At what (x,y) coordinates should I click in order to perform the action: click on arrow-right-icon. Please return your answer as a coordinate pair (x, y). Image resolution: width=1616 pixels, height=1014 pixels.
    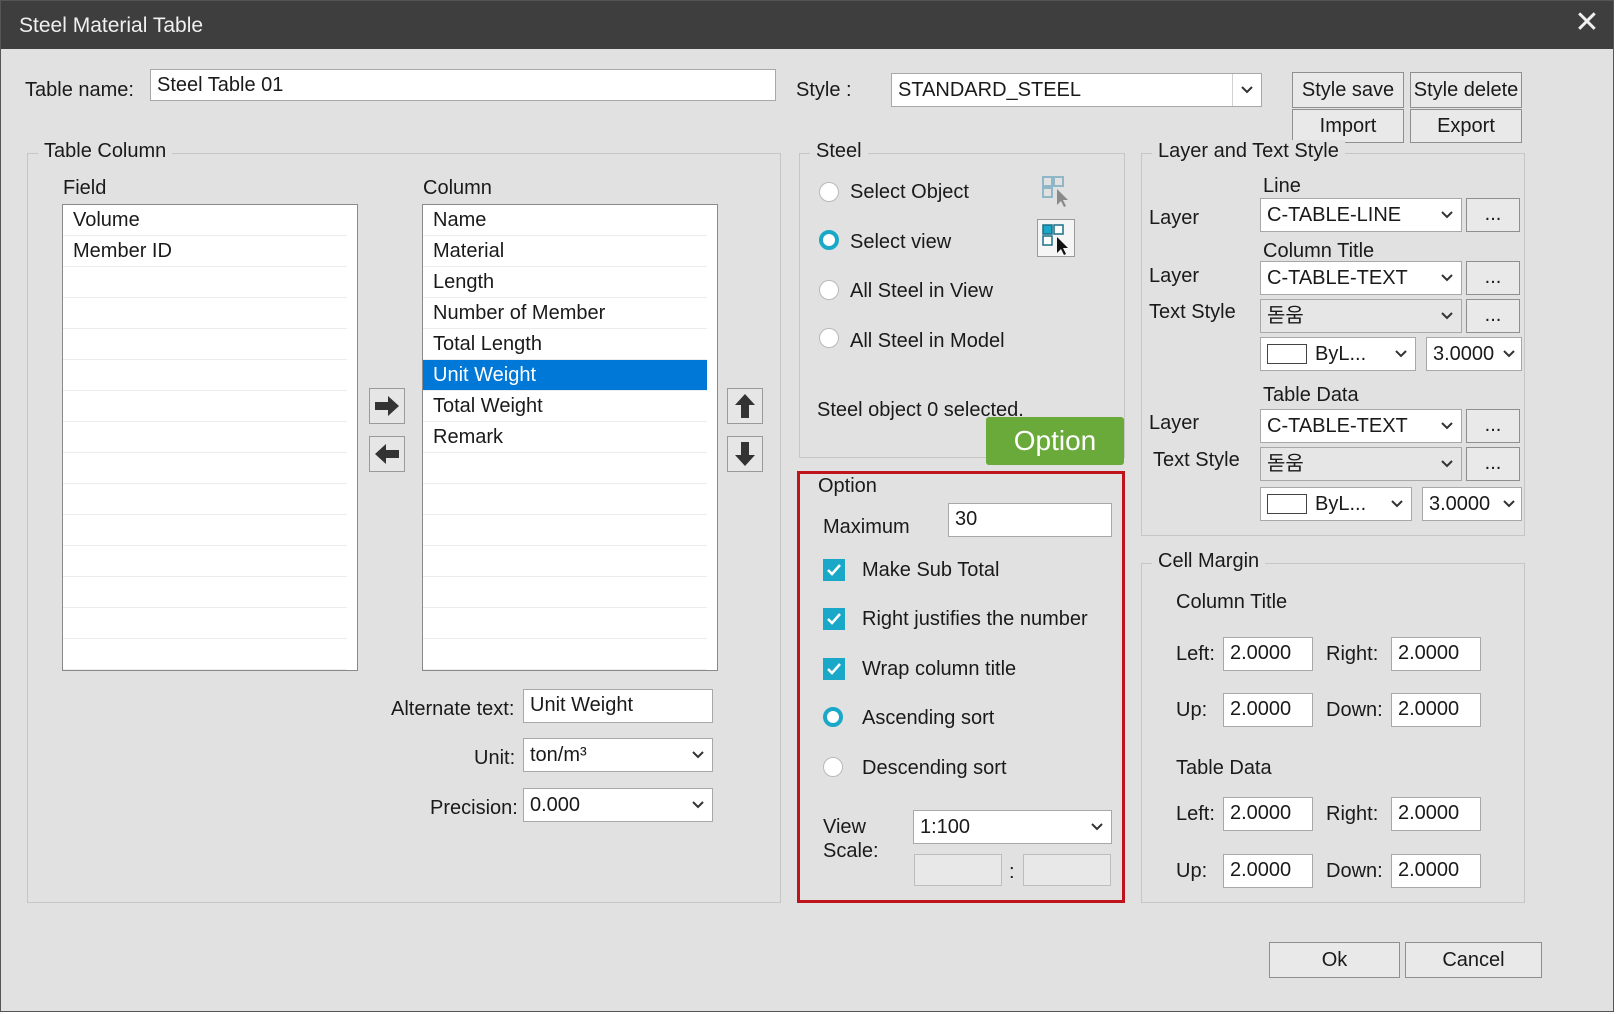
    Looking at the image, I should click on (387, 406).